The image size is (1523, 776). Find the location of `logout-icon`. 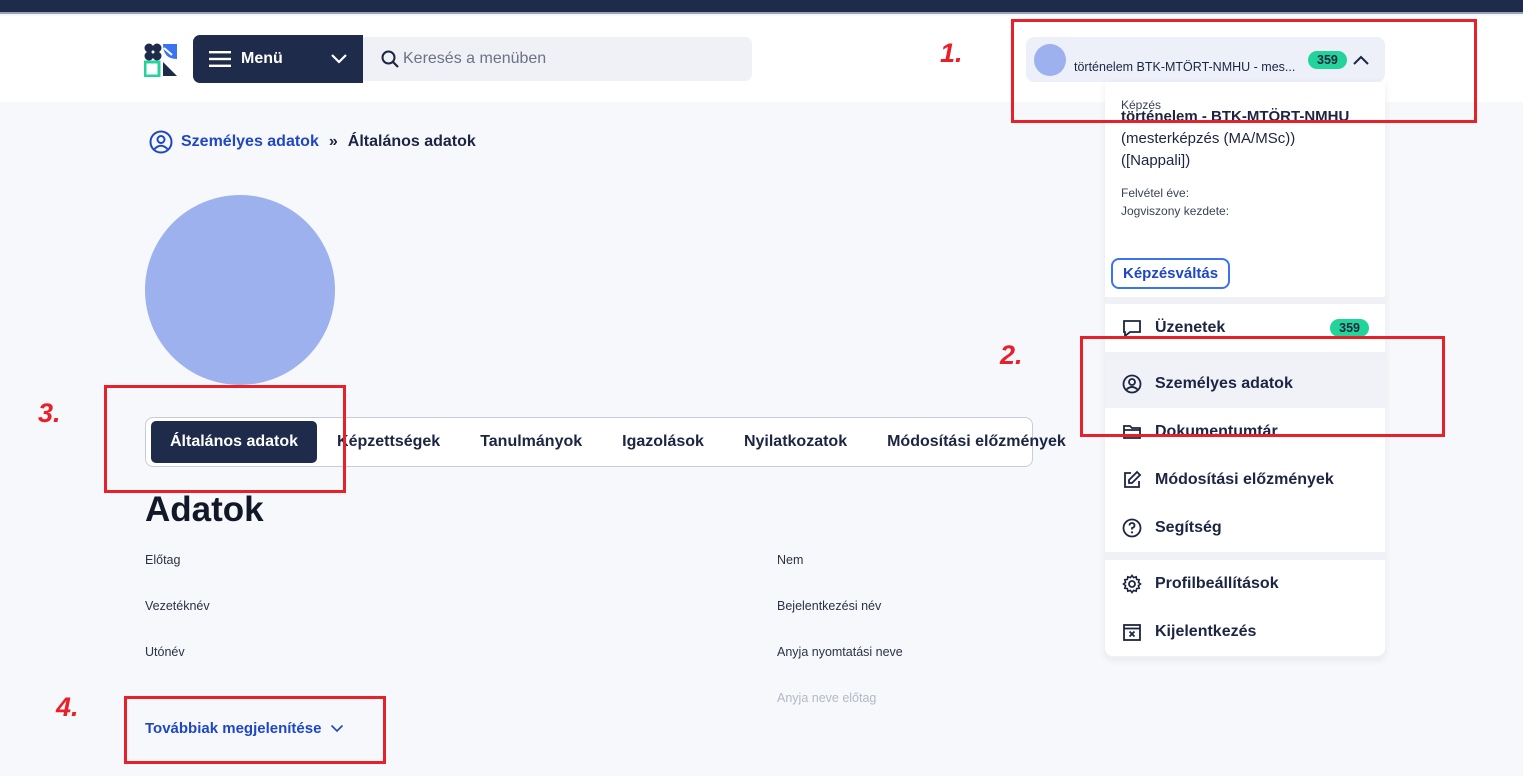

logout-icon is located at coordinates (1132, 632).